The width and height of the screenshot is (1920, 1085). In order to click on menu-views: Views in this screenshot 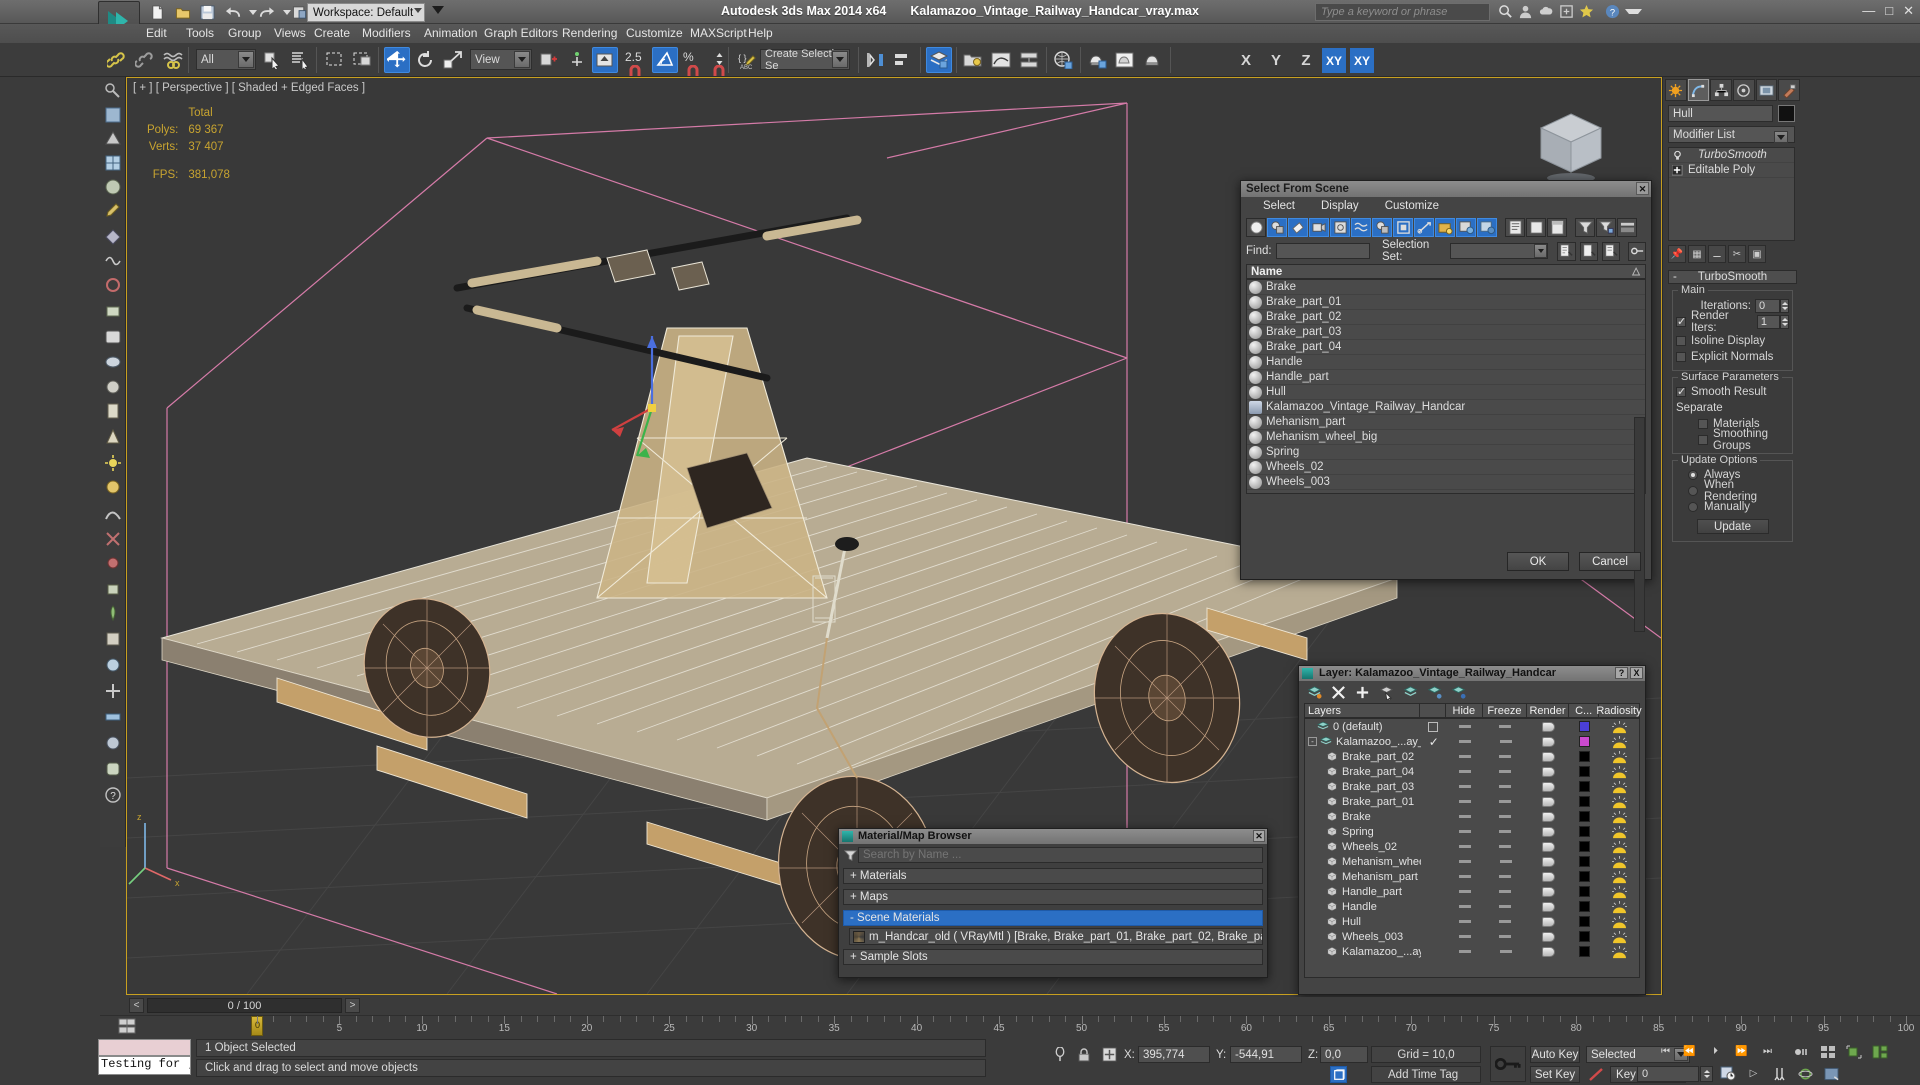, I will do `click(290, 33)`.